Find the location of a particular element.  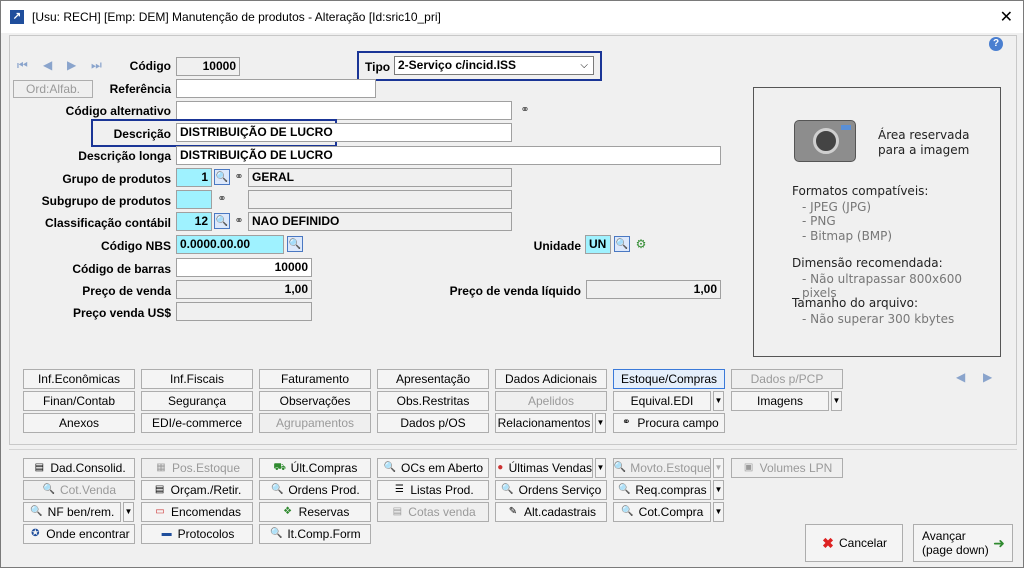

help-icon: ? is located at coordinates (996, 44).